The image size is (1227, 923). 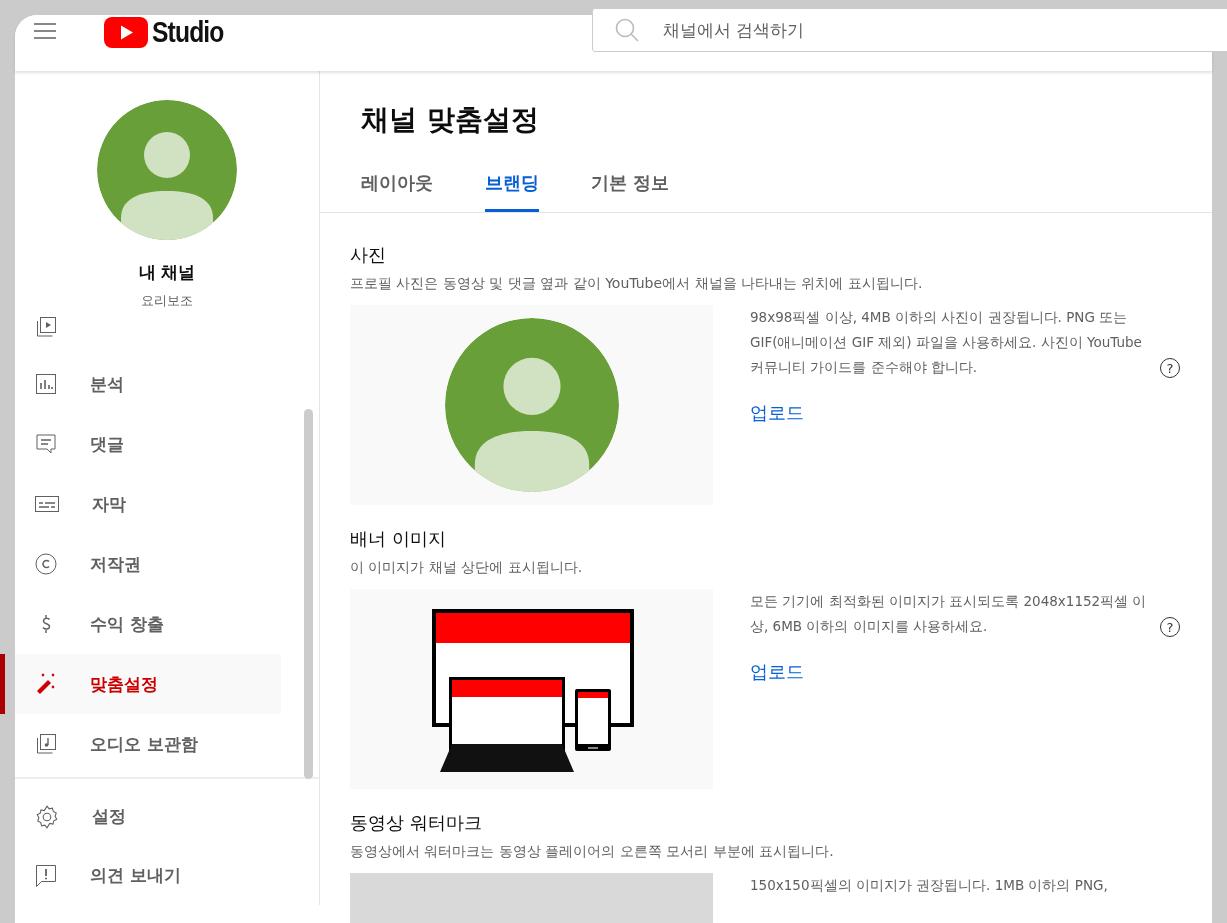 I want to click on sidebar-item: 자막, so click(x=148, y=504).